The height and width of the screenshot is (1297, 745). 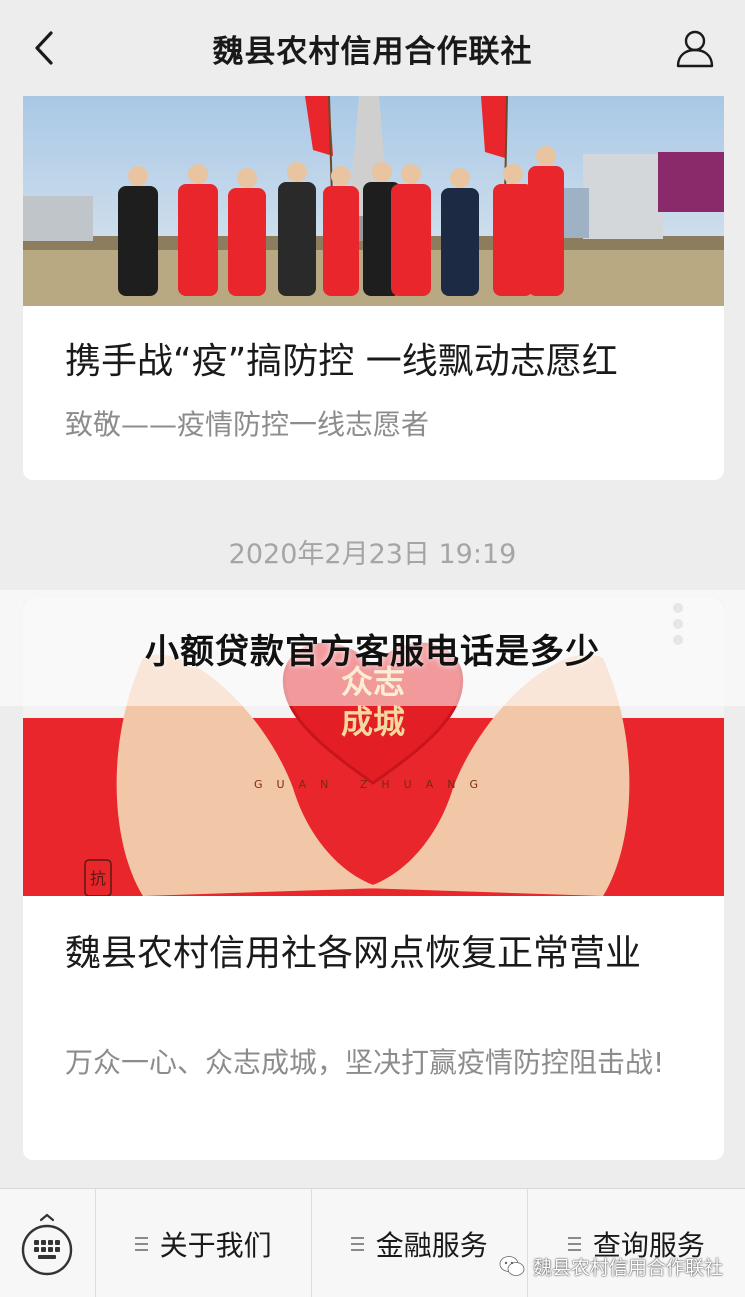 What do you see at coordinates (353, 953) in the screenshot?
I see `article-title: 魏县农村信用社各网点恢复正常营业` at bounding box center [353, 953].